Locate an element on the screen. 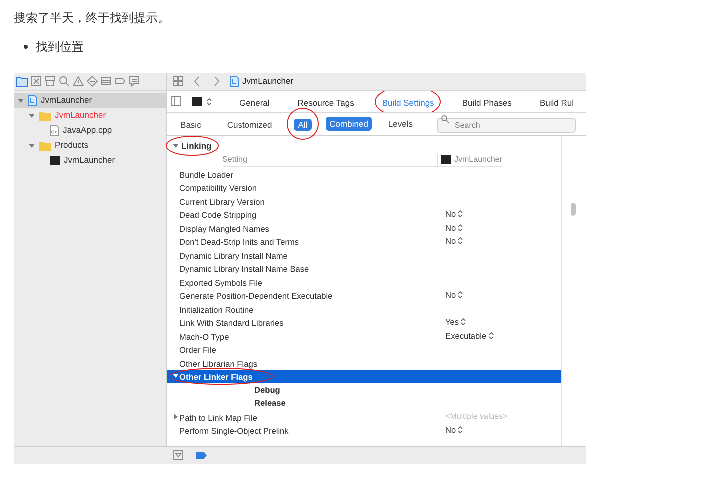  intro-text: 搜索了半天，终于找到提示。 is located at coordinates (92, 18).